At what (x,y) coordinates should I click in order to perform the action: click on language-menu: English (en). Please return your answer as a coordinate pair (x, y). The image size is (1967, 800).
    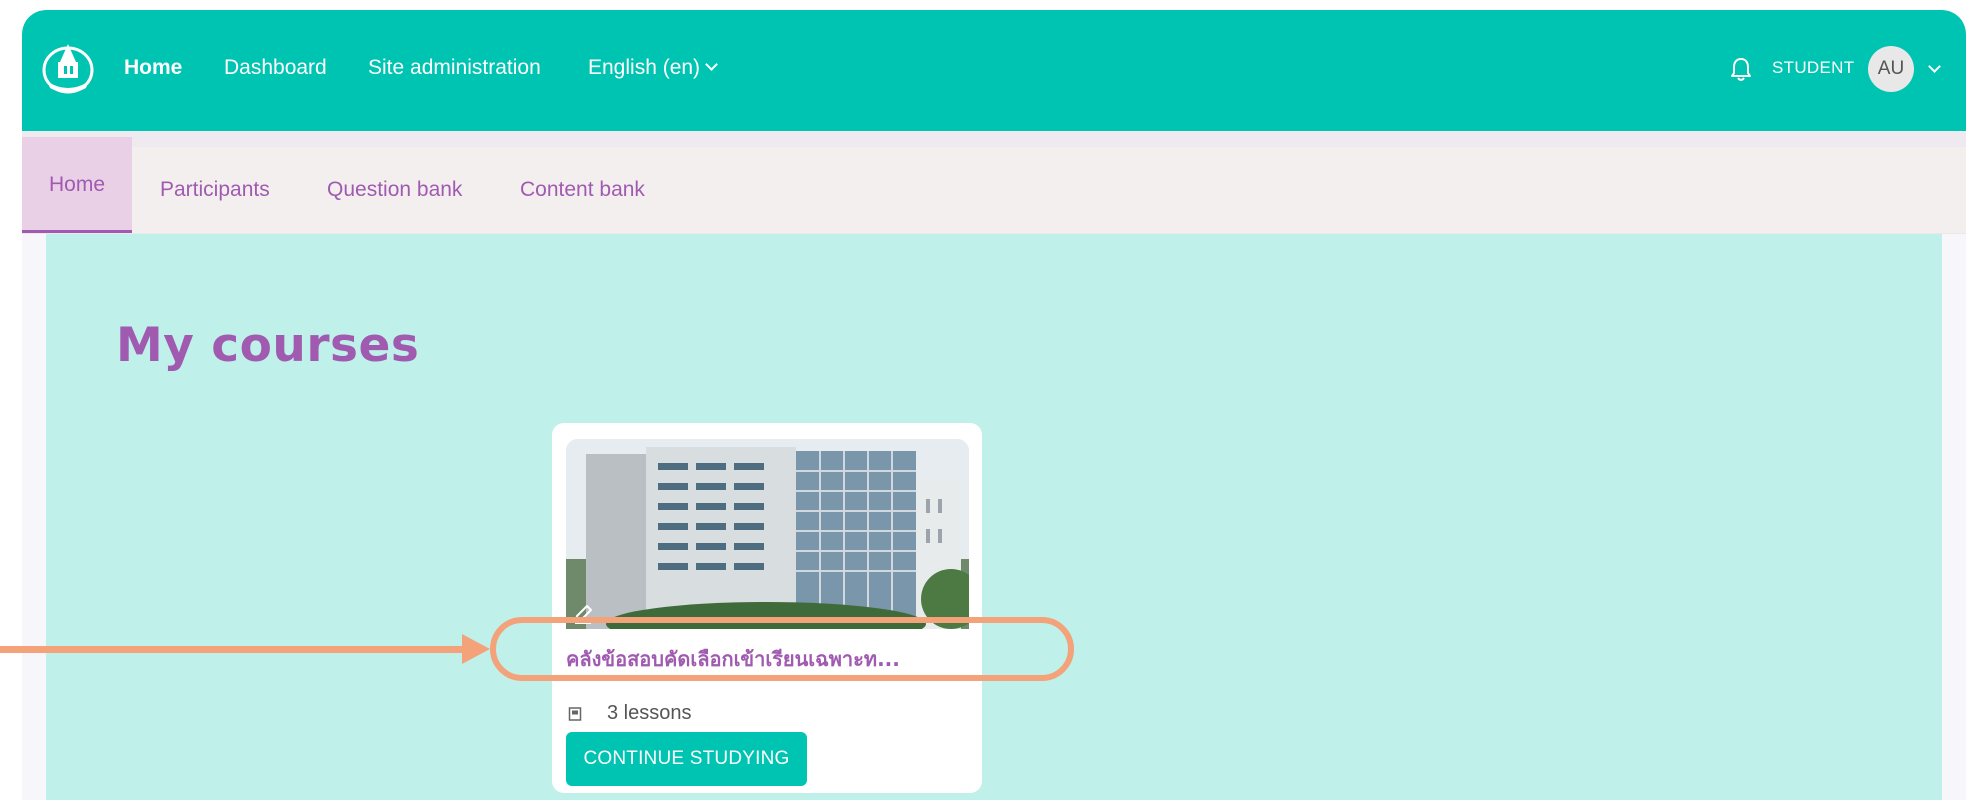
    Looking at the image, I should click on (653, 70).